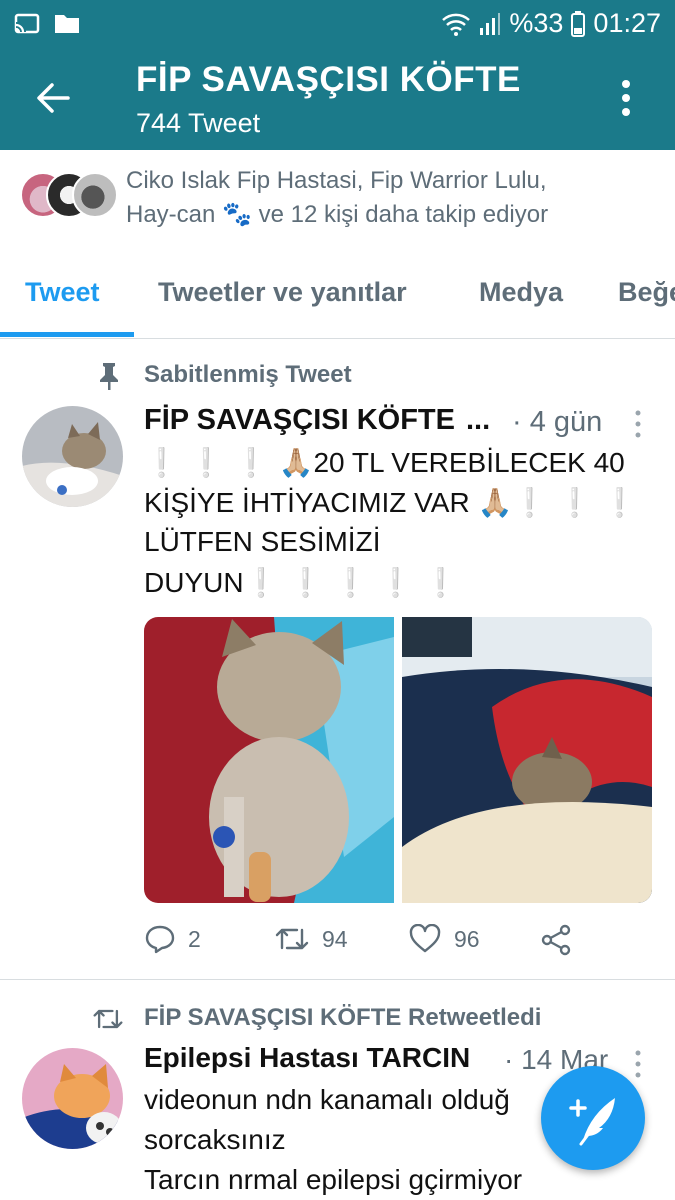 The height and width of the screenshot is (1200, 675). What do you see at coordinates (62, 292) in the screenshot?
I see `tab-tweet: Tweet` at bounding box center [62, 292].